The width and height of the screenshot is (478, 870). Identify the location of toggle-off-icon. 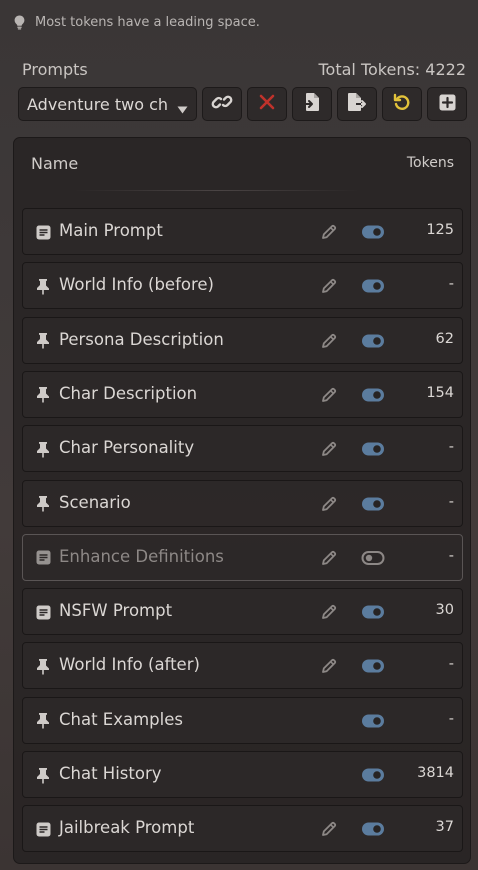
(372, 558).